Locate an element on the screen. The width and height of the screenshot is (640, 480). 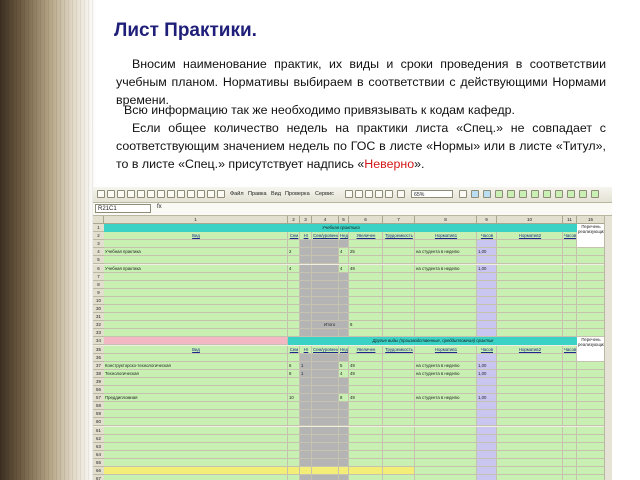
autosum-icon is located at coordinates (221, 194).